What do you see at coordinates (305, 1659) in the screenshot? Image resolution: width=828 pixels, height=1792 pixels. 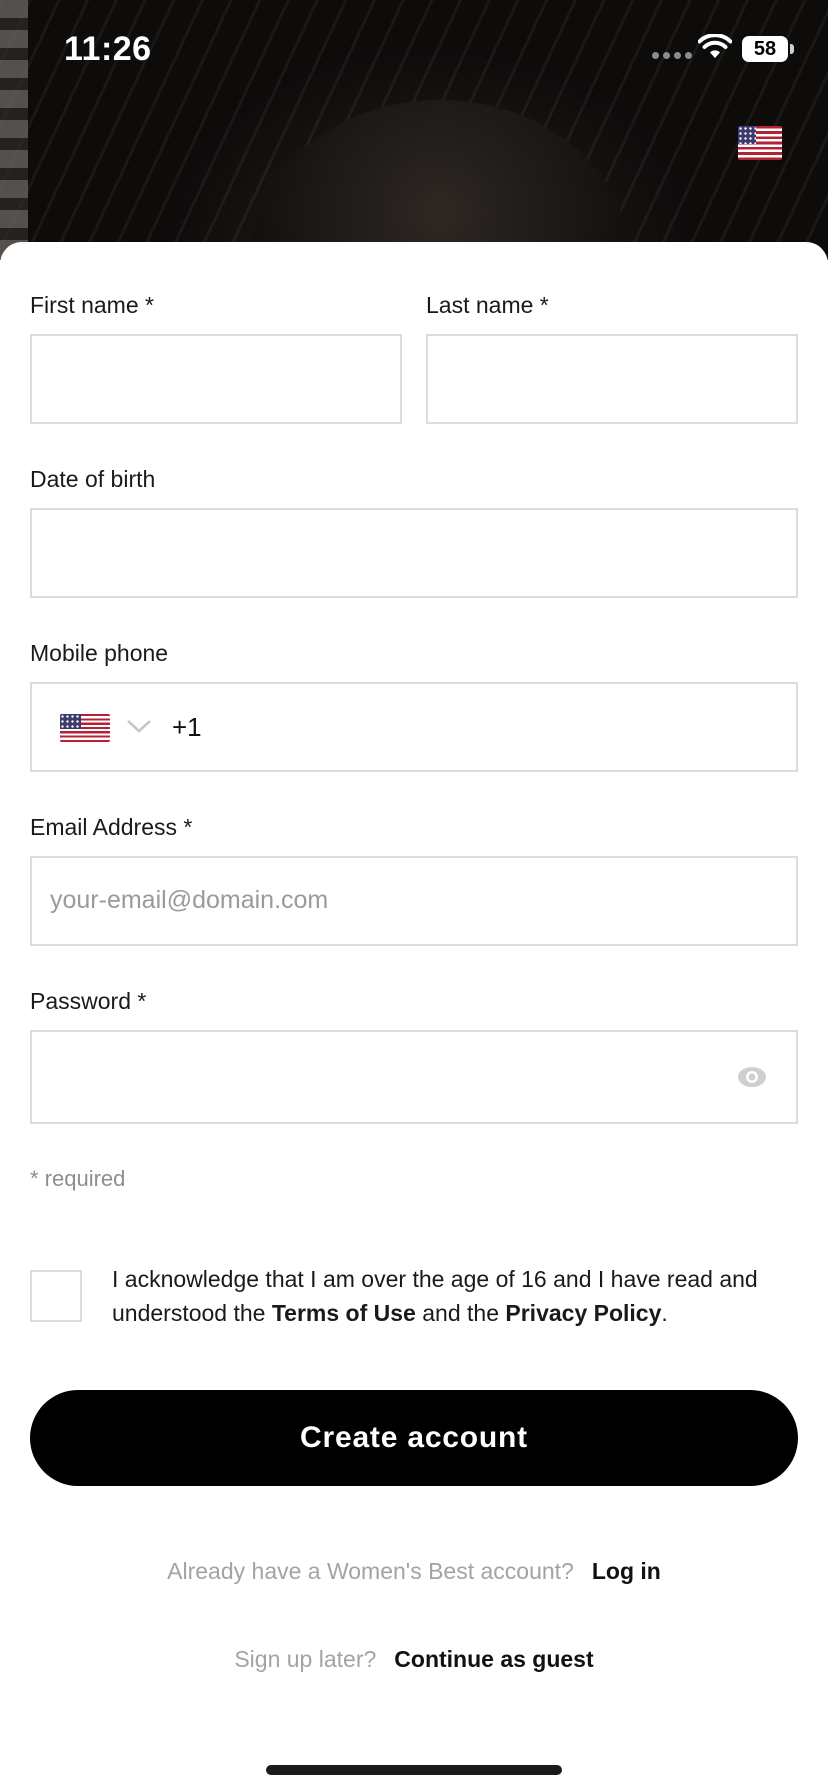 I see `guest-prompt: Sign up later?` at bounding box center [305, 1659].